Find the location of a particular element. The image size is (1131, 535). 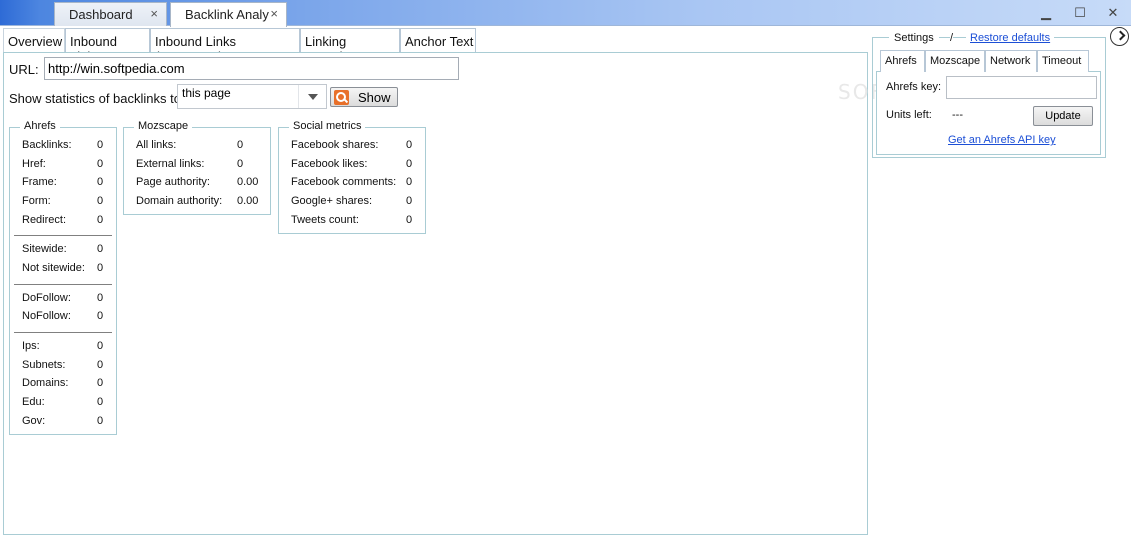

stat-label: Subnets: is located at coordinates (44, 365).